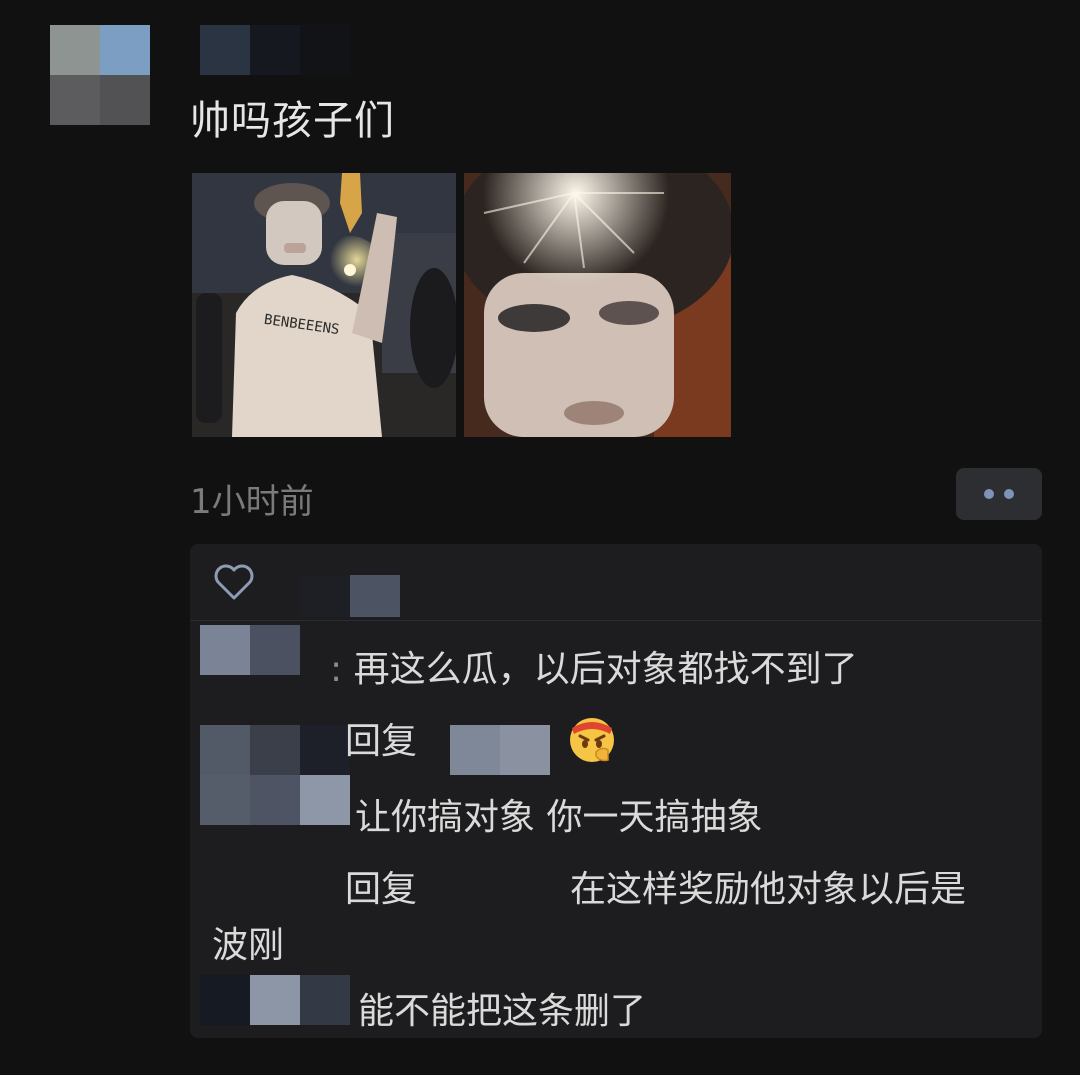 Image resolution: width=1080 pixels, height=1075 pixels. I want to click on comment-text: 再这么瓜，以后对象都找不到了, so click(605, 669).